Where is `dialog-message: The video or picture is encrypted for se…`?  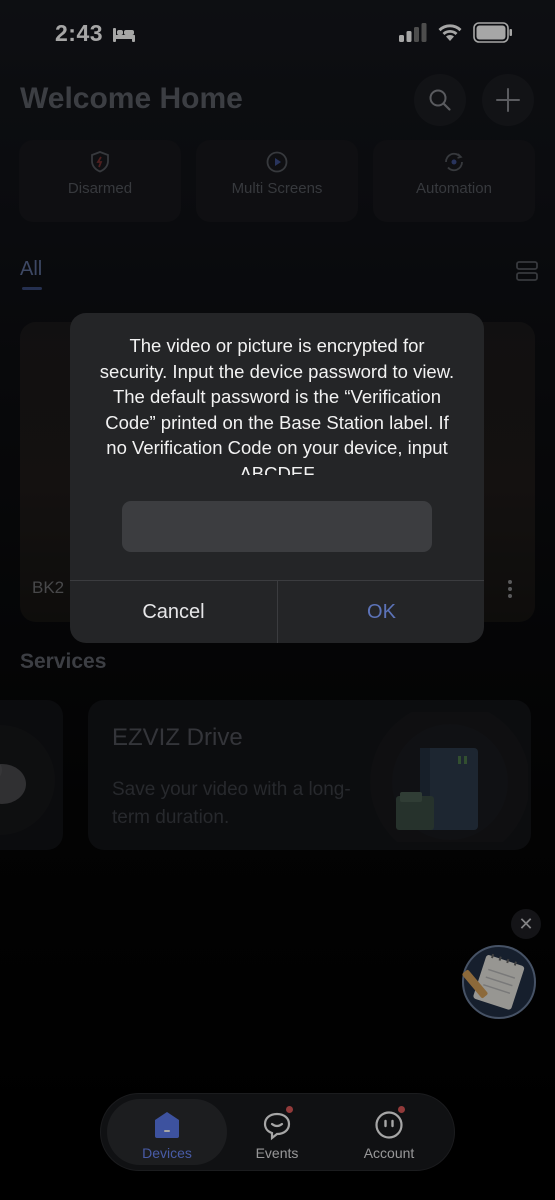
dialog-message: The video or picture is encrypted for se… is located at coordinates (277, 405).